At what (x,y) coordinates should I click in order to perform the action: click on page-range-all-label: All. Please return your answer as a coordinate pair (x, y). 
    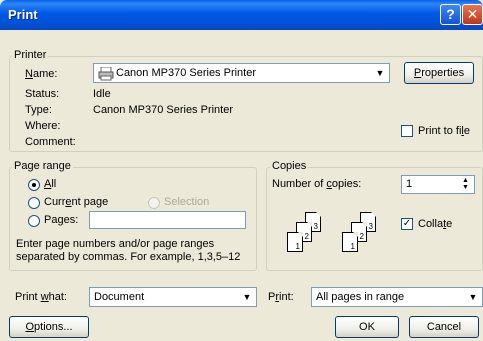
    Looking at the image, I should click on (50, 184).